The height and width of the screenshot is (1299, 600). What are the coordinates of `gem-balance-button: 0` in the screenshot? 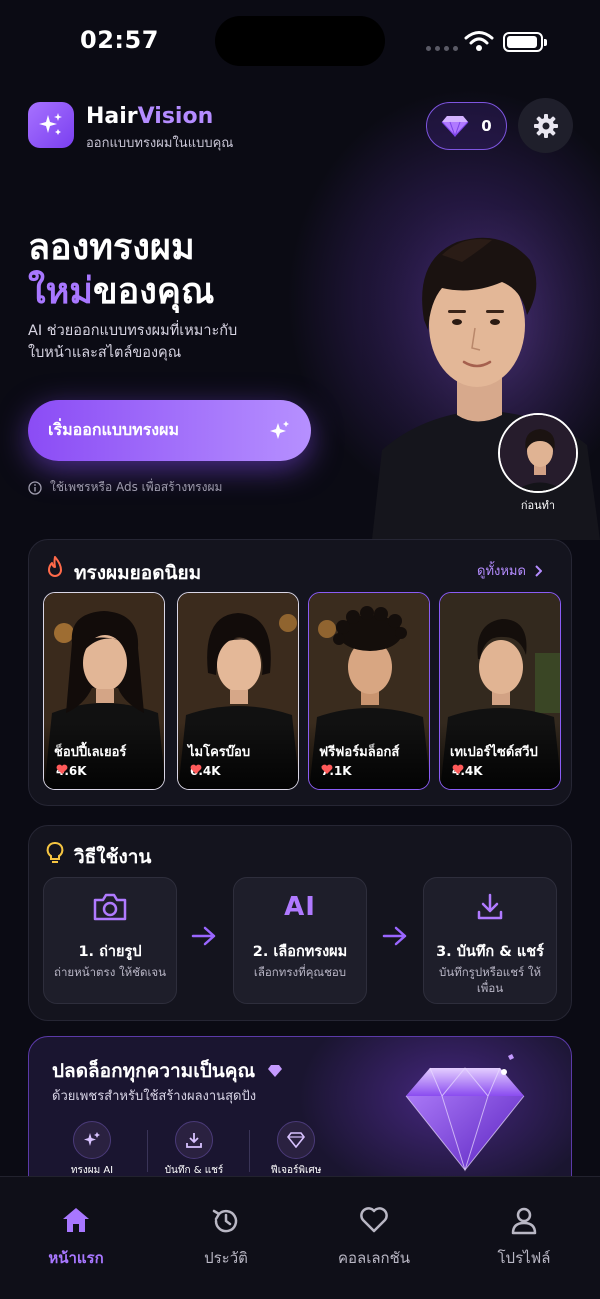 It's located at (466, 126).